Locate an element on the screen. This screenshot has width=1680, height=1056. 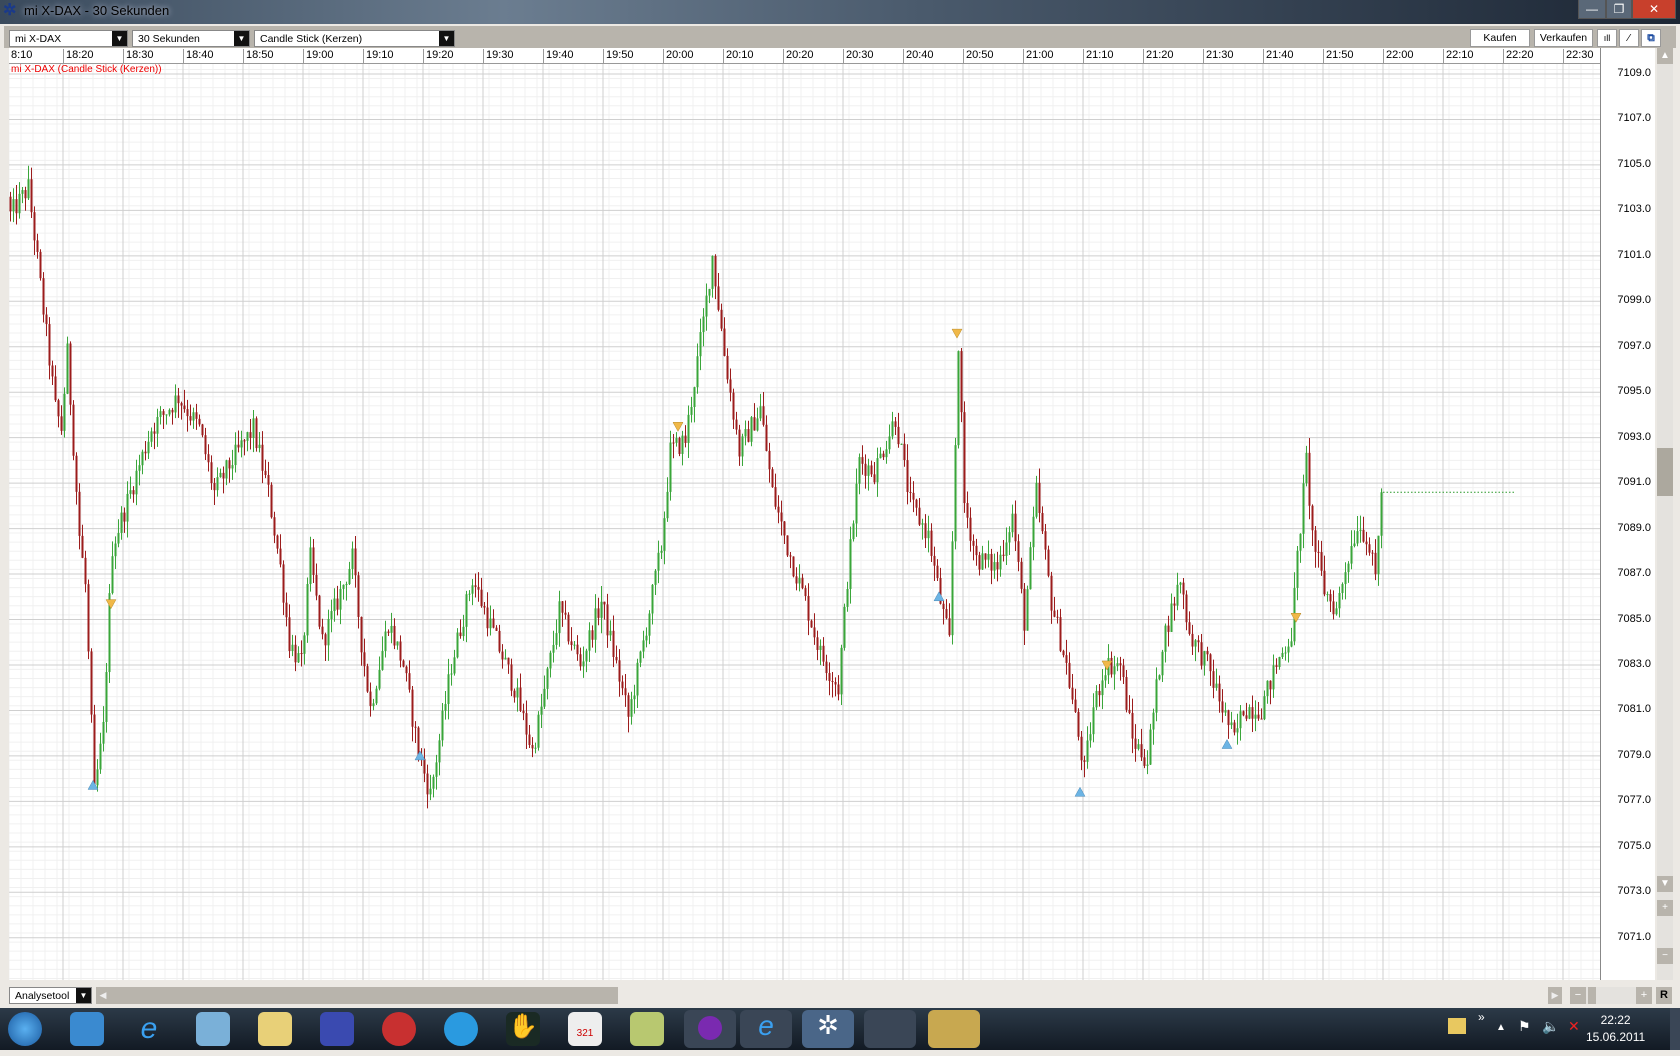
buy-button: Kaufen is located at coordinates (1500, 38).